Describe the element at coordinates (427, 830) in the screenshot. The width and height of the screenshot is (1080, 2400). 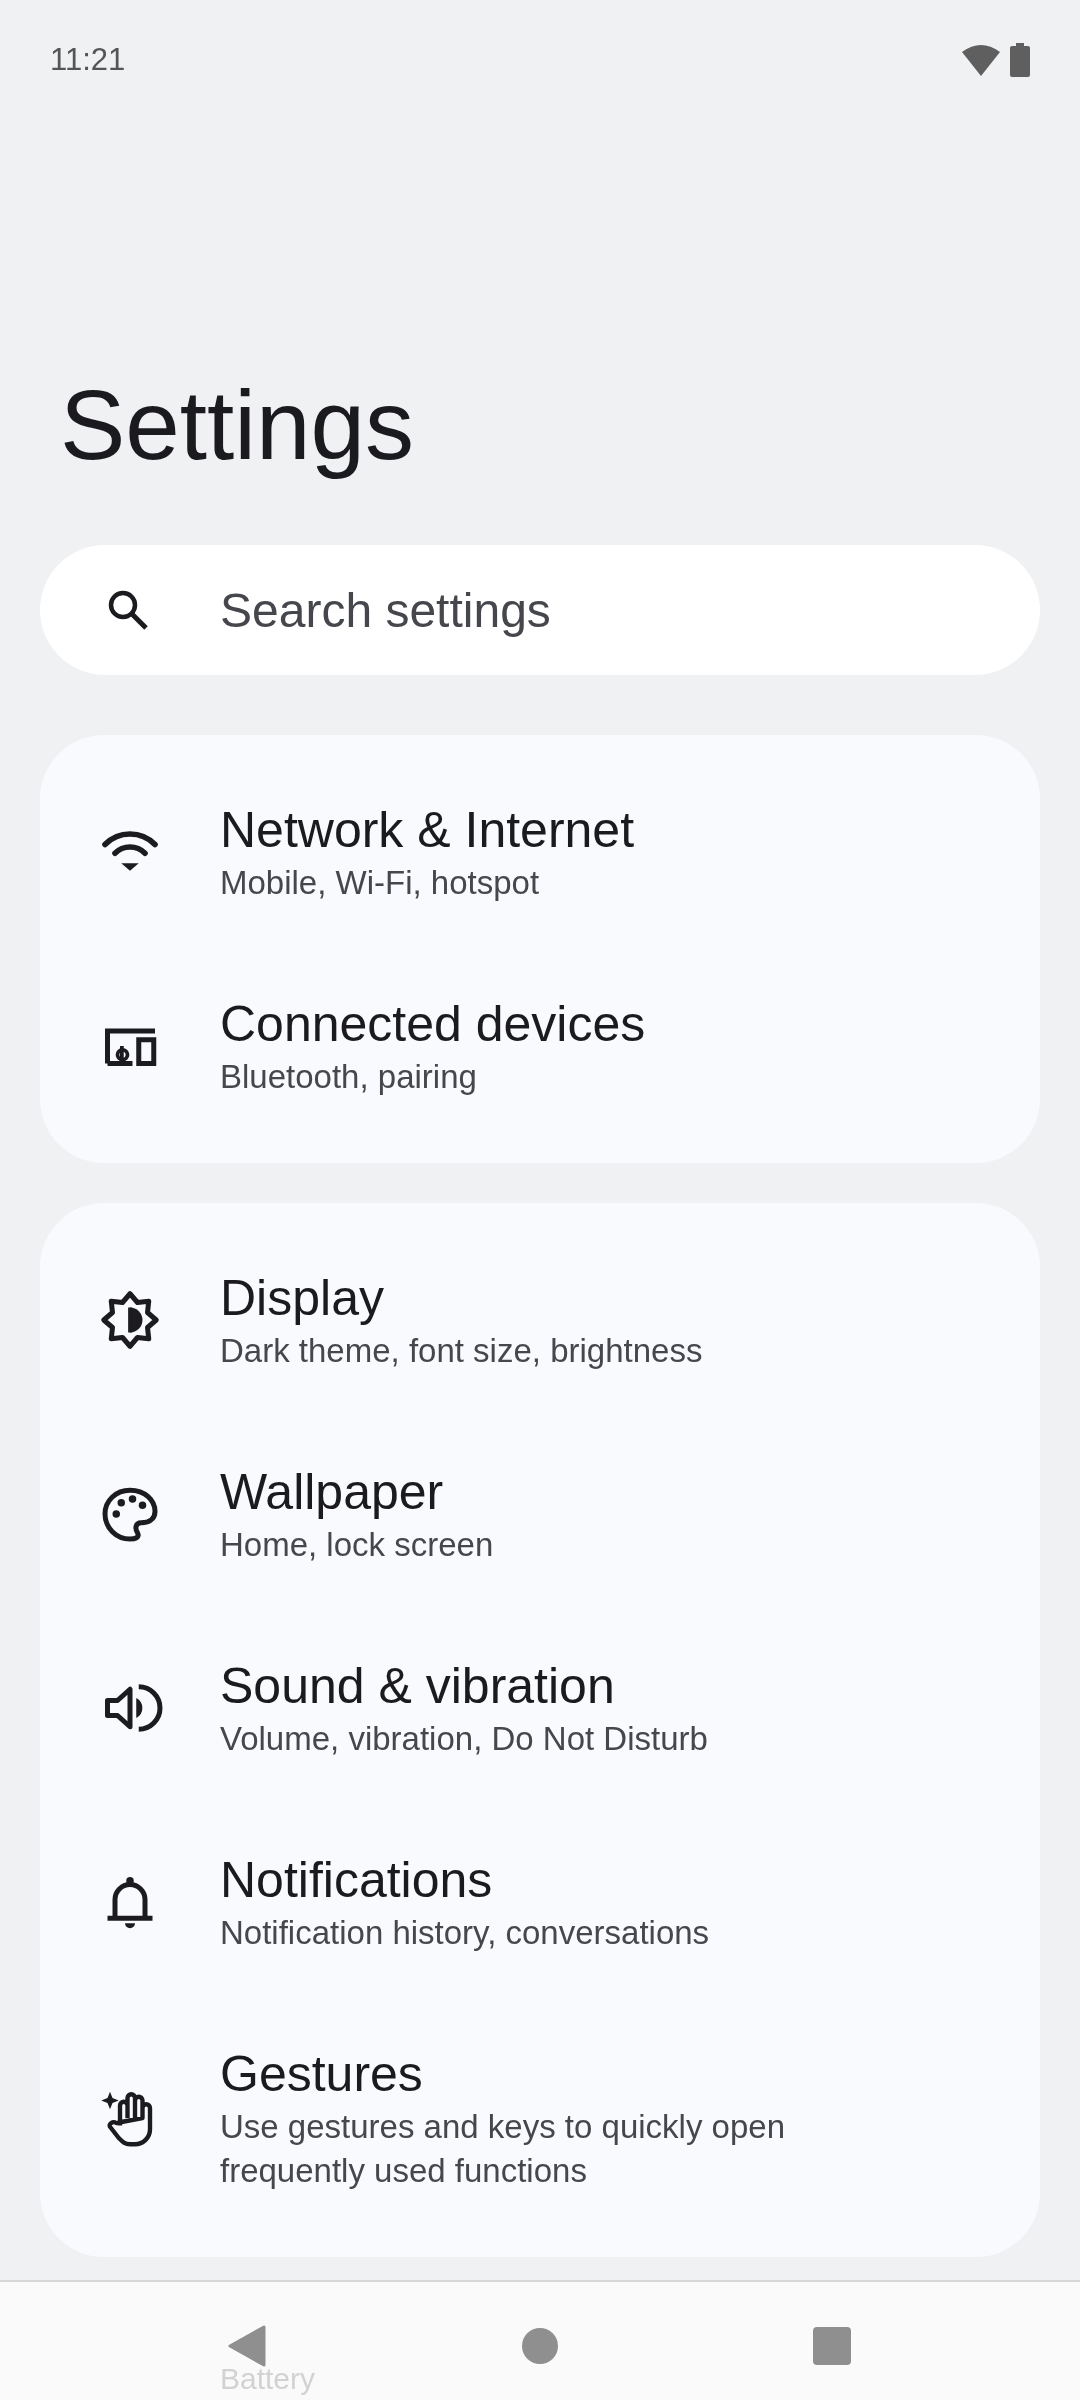
I see `item-title: Network & Internet` at that location.